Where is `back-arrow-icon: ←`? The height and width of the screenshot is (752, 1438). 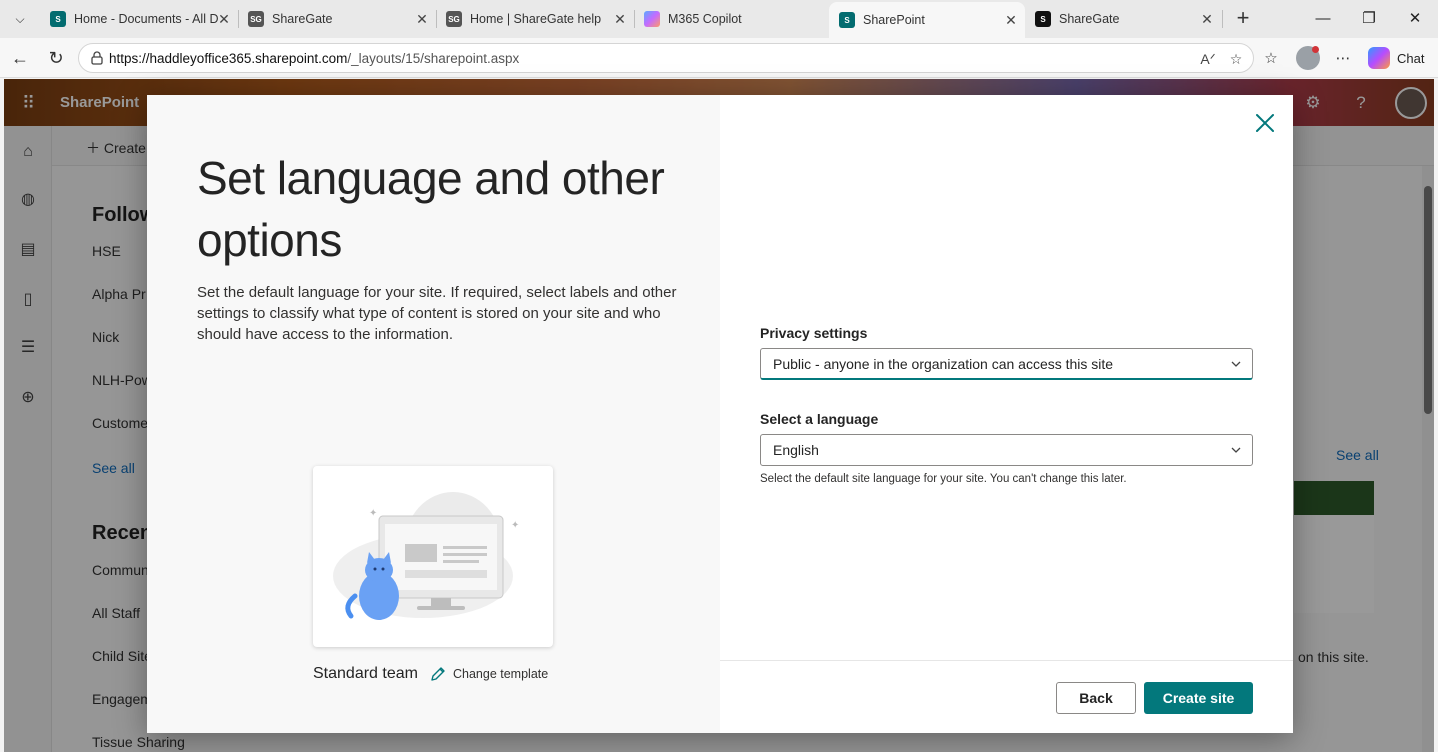 back-arrow-icon: ← is located at coordinates (20, 58).